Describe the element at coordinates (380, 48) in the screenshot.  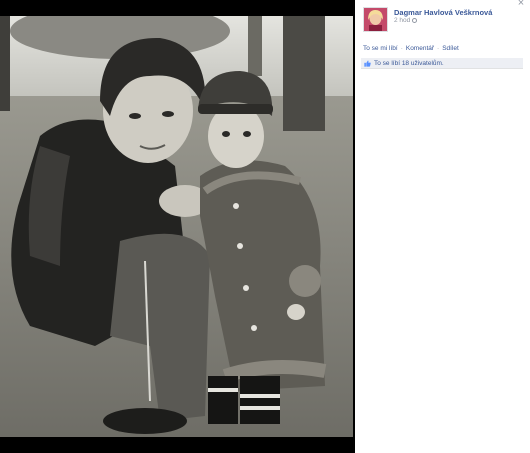
I see `like-link: To se mi líbí` at that location.